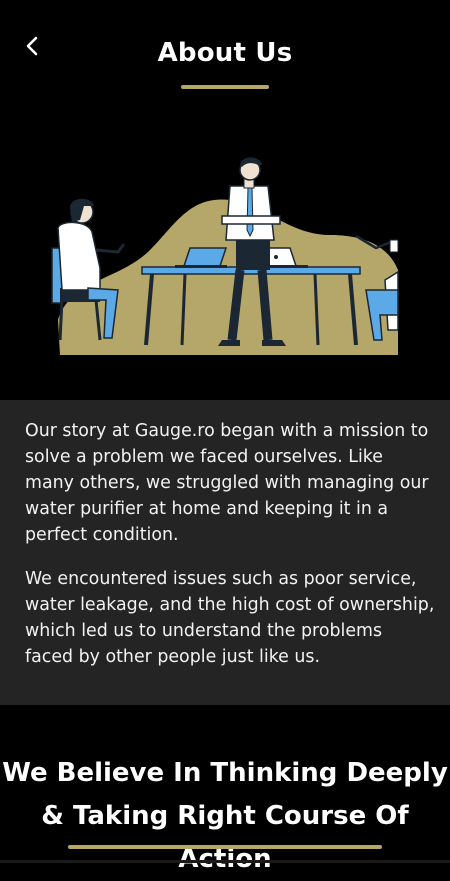 This screenshot has height=881, width=450. I want to click on believe-line-1: We Believe In Thinking Deeply, so click(225, 773).